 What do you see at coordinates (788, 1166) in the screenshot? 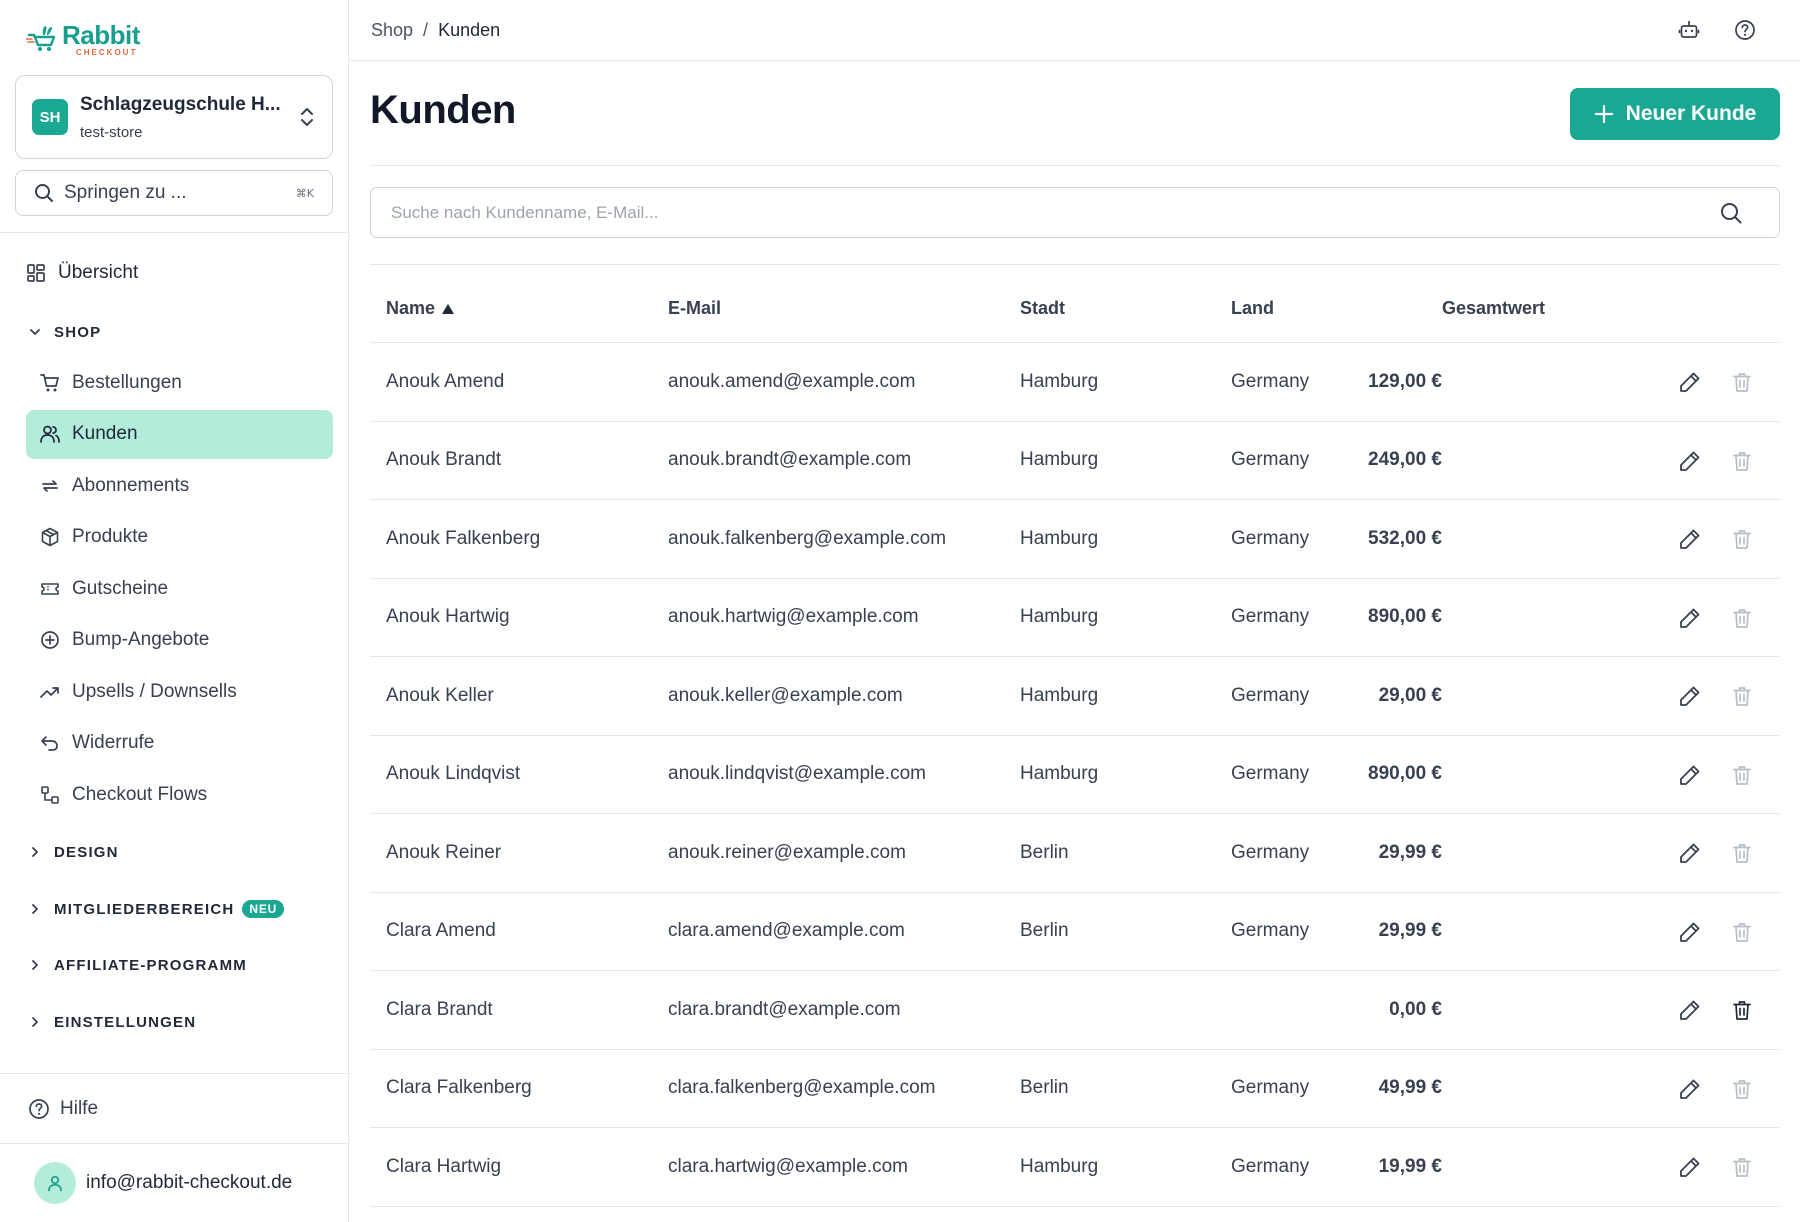
I see `cell-email: clara.hartwig@example.com` at bounding box center [788, 1166].